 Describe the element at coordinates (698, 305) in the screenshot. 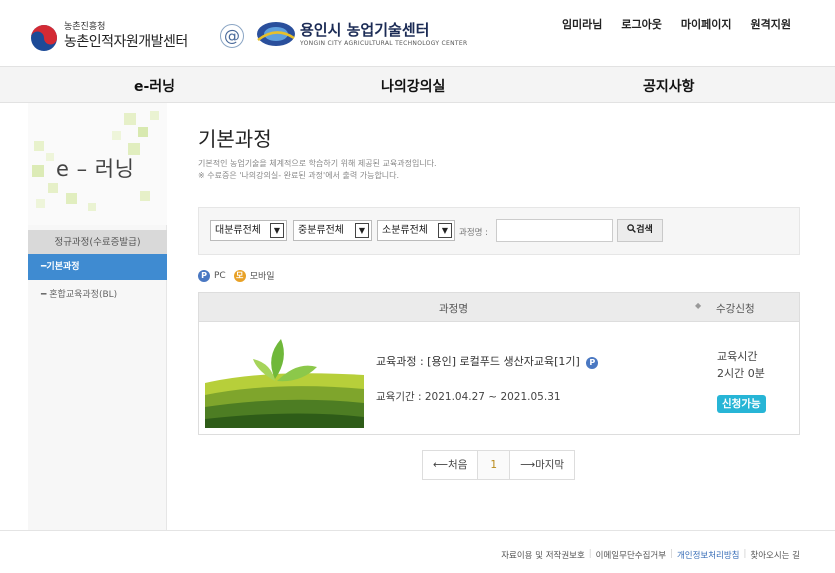

I see `sort-icon: ◆` at that location.